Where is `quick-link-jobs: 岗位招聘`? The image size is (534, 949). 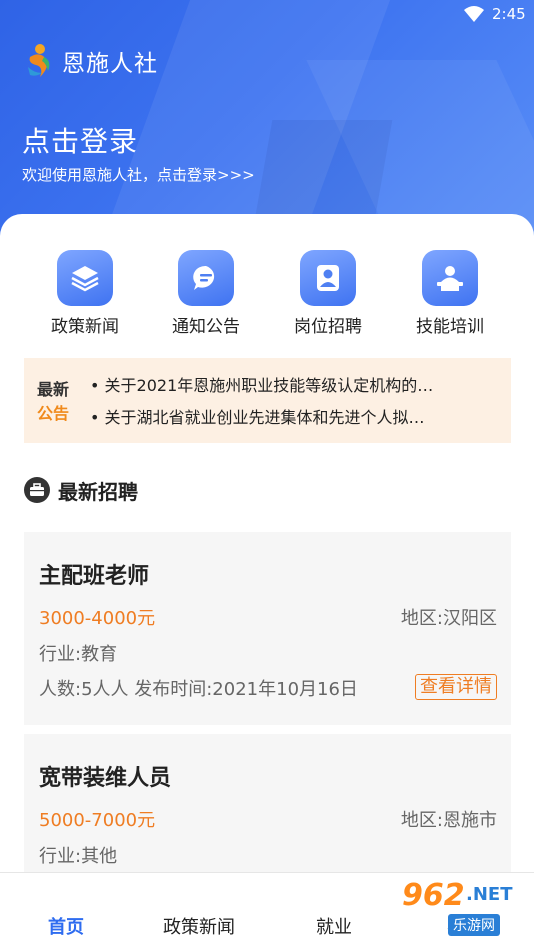
quick-link-jobs: 岗位招聘 is located at coordinates (328, 293).